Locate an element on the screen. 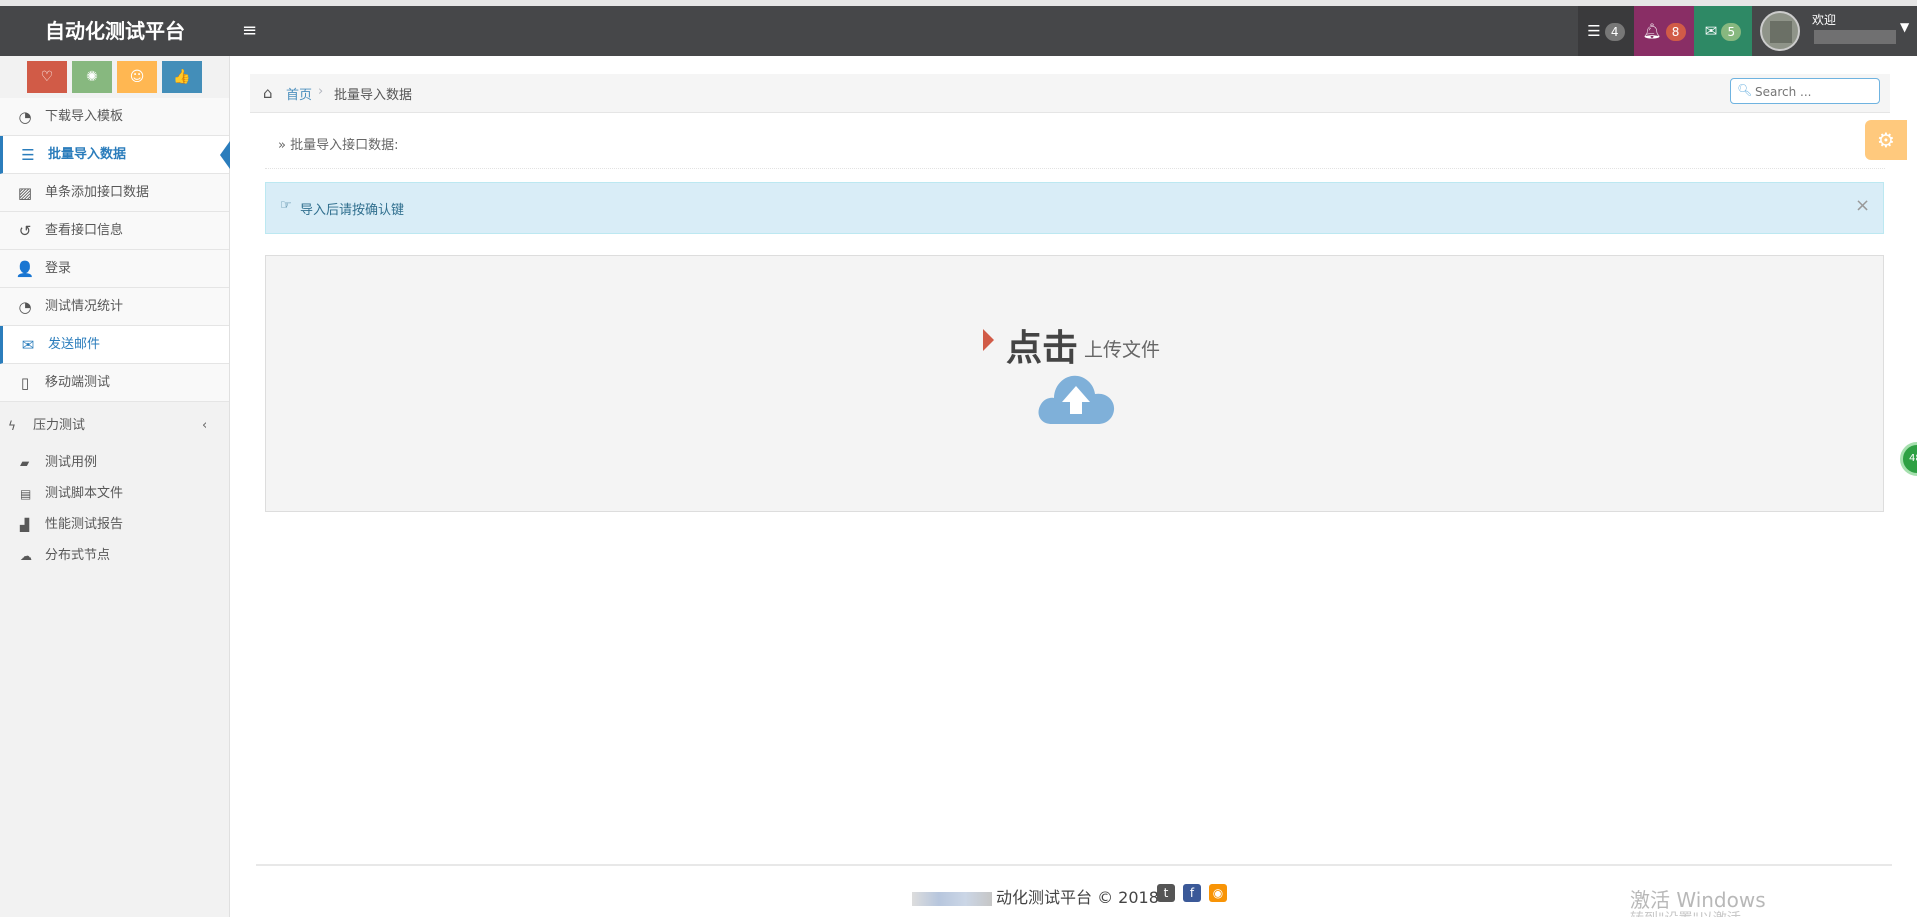  sidebar-item-send-mail: ✉ 发送邮件 is located at coordinates (114, 345).